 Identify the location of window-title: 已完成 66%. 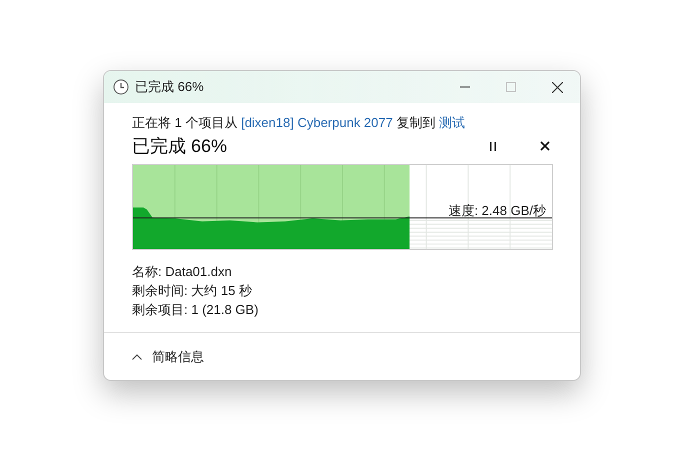
(169, 87).